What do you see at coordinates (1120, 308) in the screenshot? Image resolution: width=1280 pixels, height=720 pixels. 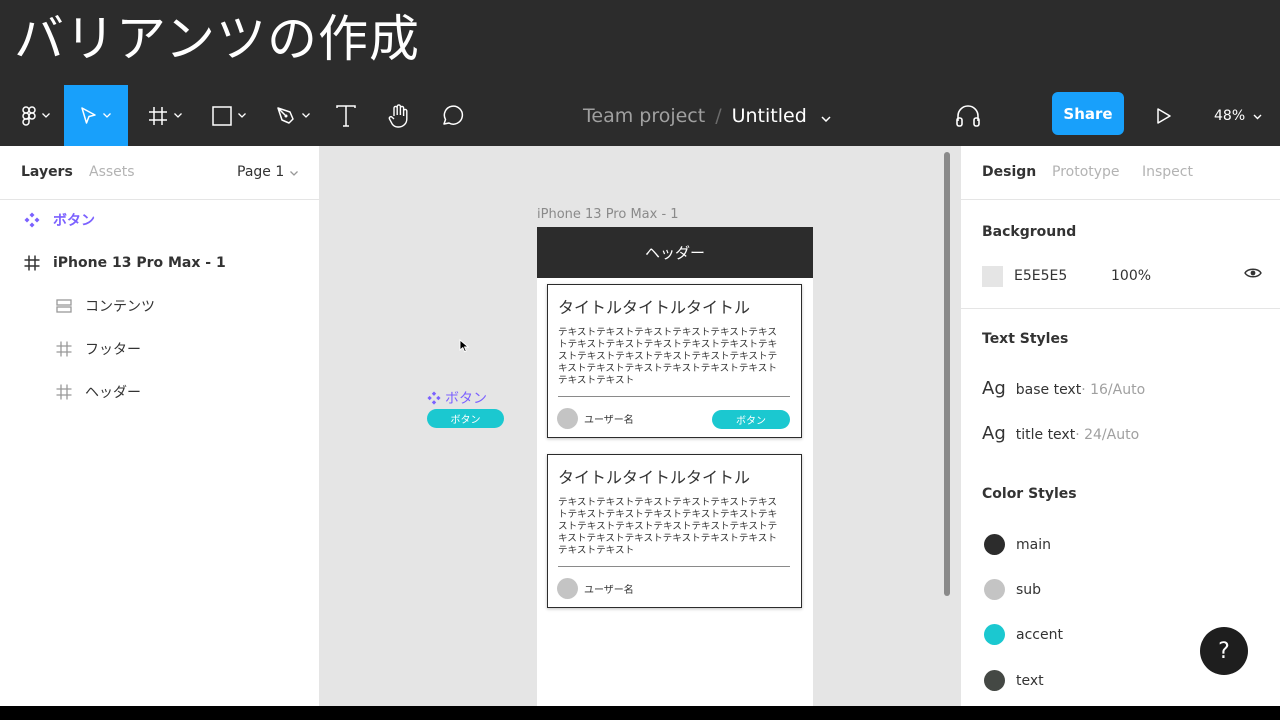 I see `section-divider` at bounding box center [1120, 308].